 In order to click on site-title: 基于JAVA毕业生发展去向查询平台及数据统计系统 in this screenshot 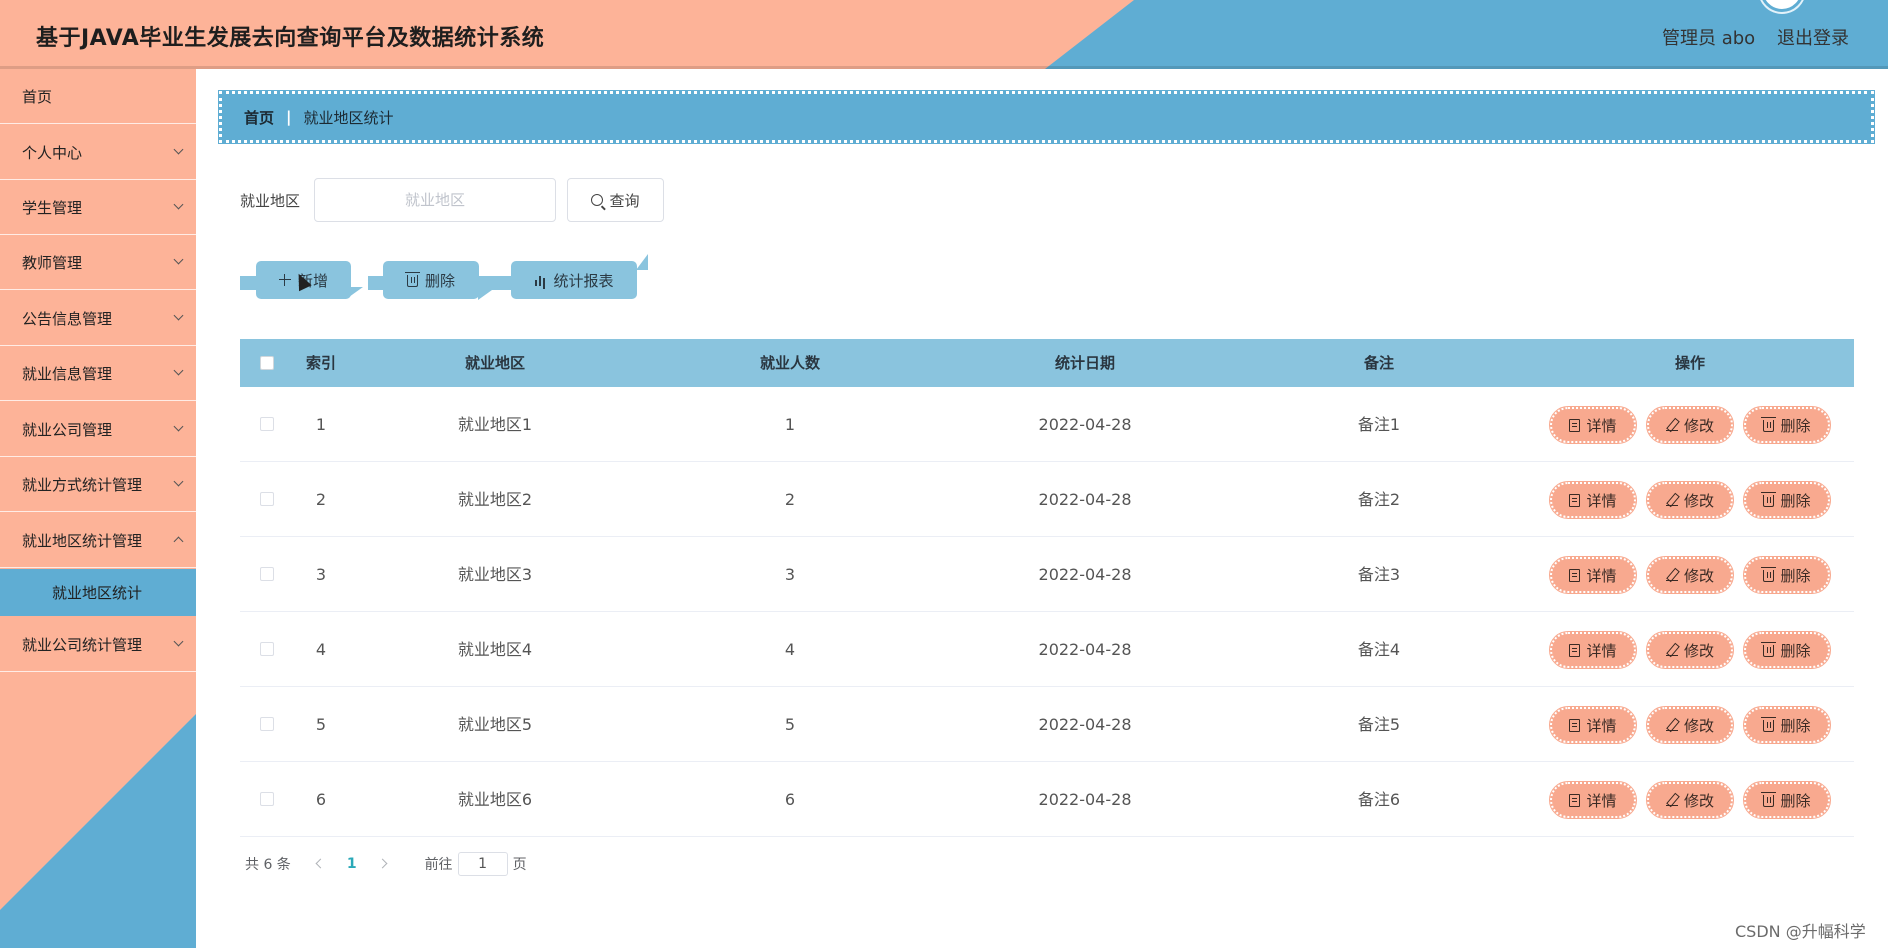, I will do `click(290, 38)`.